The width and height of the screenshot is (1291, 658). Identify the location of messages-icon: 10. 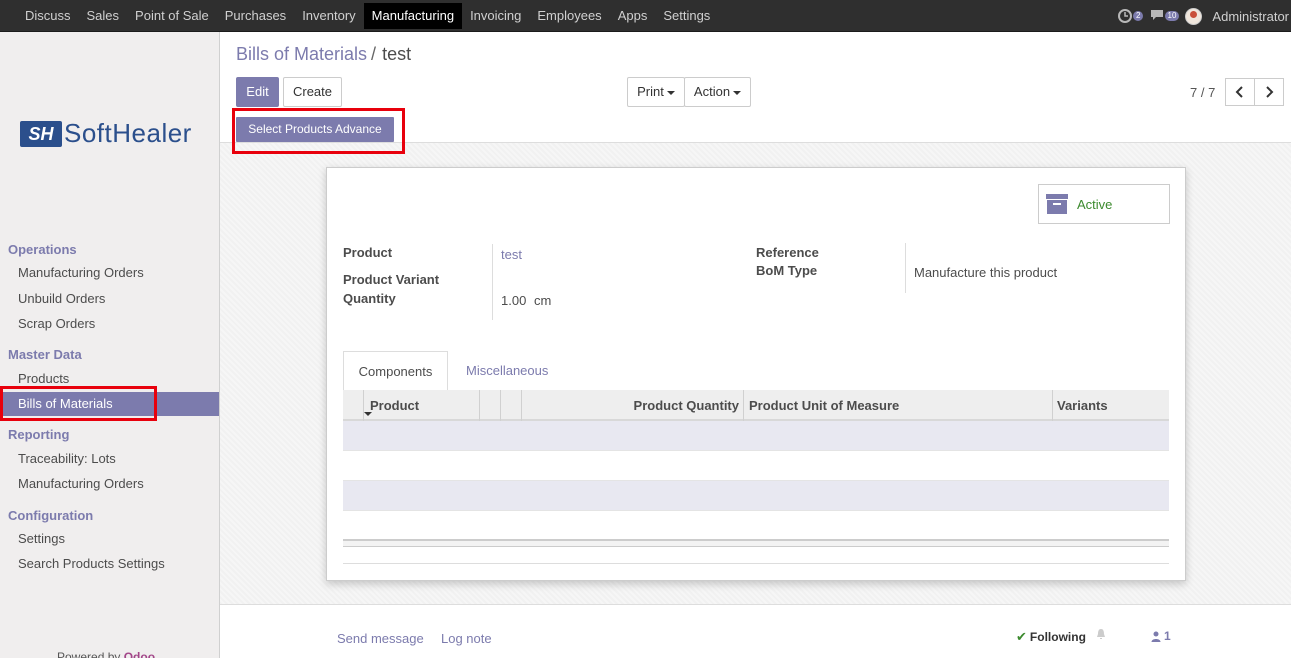
(1164, 16).